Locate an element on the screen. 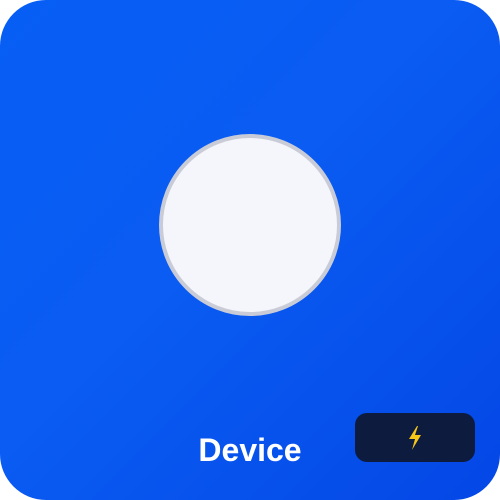  lightning-bolt-icon is located at coordinates (415, 437).